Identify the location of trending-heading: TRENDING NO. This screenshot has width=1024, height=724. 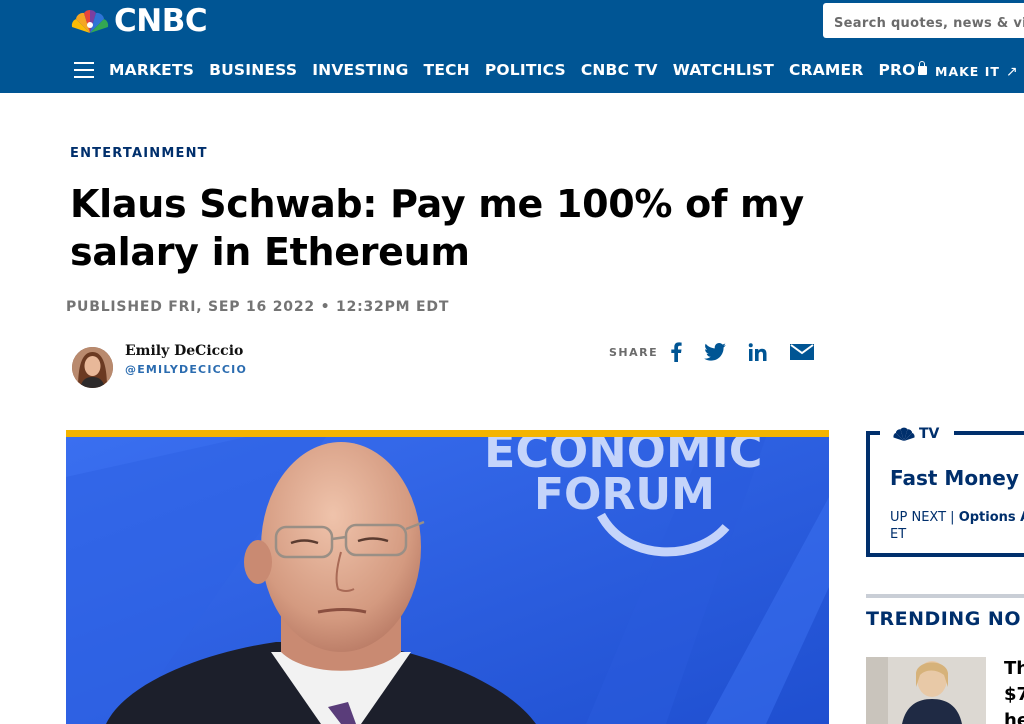
(943, 619).